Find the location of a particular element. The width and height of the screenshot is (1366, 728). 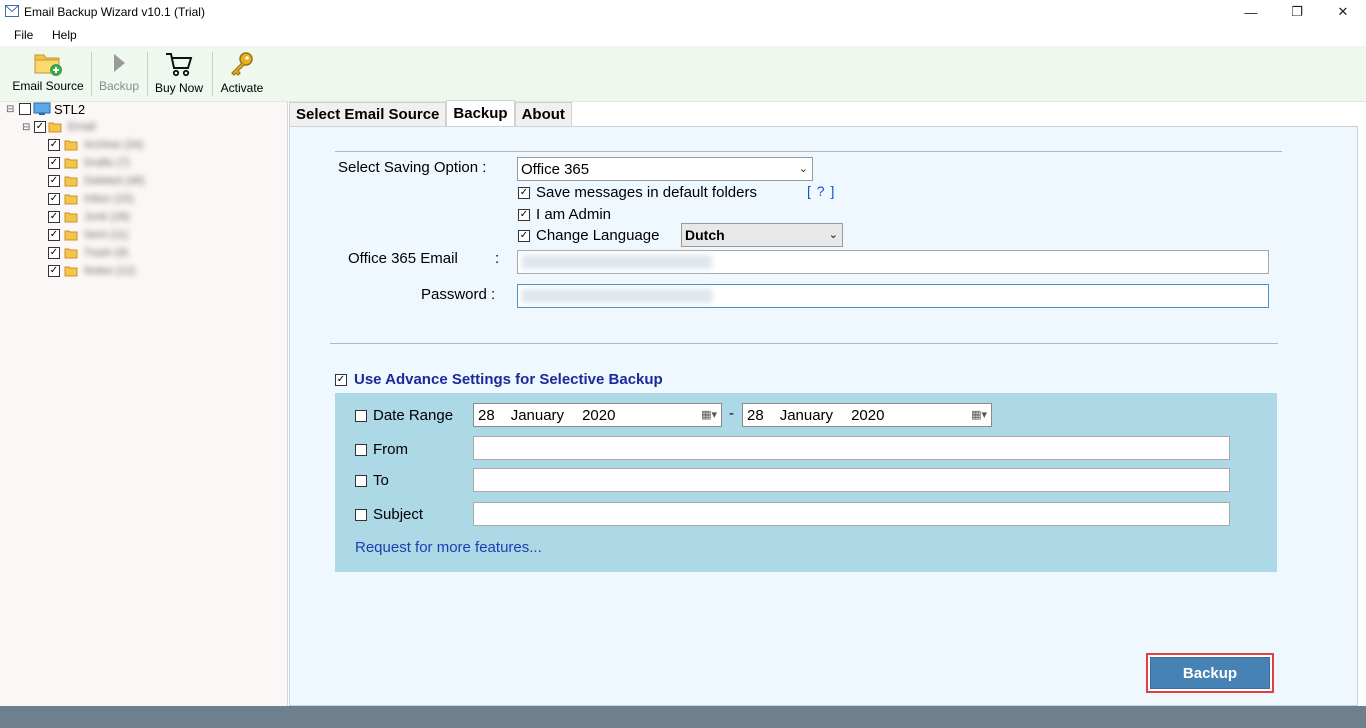

minimize-icon: — is located at coordinates (1251, 12).